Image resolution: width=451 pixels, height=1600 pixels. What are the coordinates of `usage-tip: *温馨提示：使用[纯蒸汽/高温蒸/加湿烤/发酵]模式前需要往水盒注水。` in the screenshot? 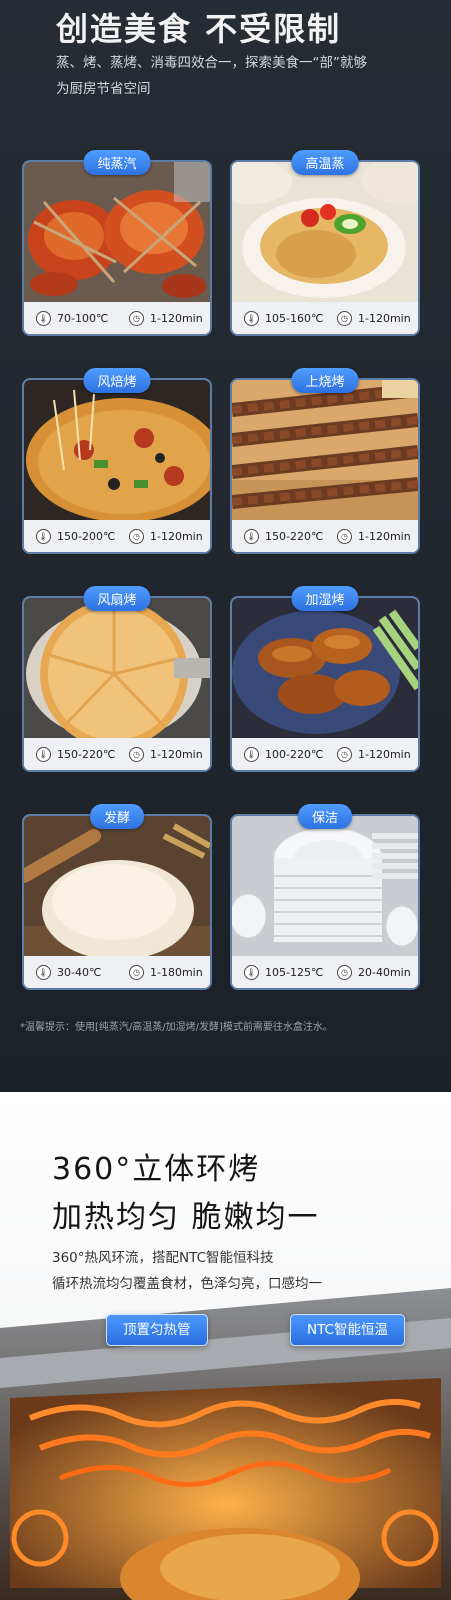 It's located at (176, 1027).